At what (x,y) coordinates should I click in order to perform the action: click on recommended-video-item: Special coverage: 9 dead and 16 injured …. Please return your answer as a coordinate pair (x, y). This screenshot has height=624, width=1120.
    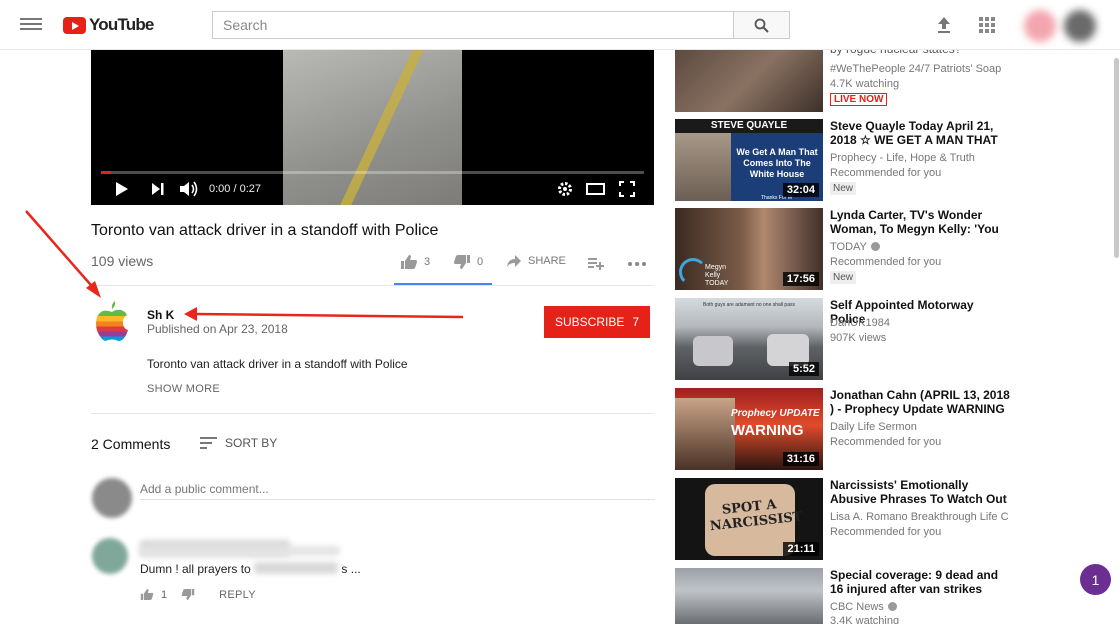
    Looking at the image, I should click on (847, 596).